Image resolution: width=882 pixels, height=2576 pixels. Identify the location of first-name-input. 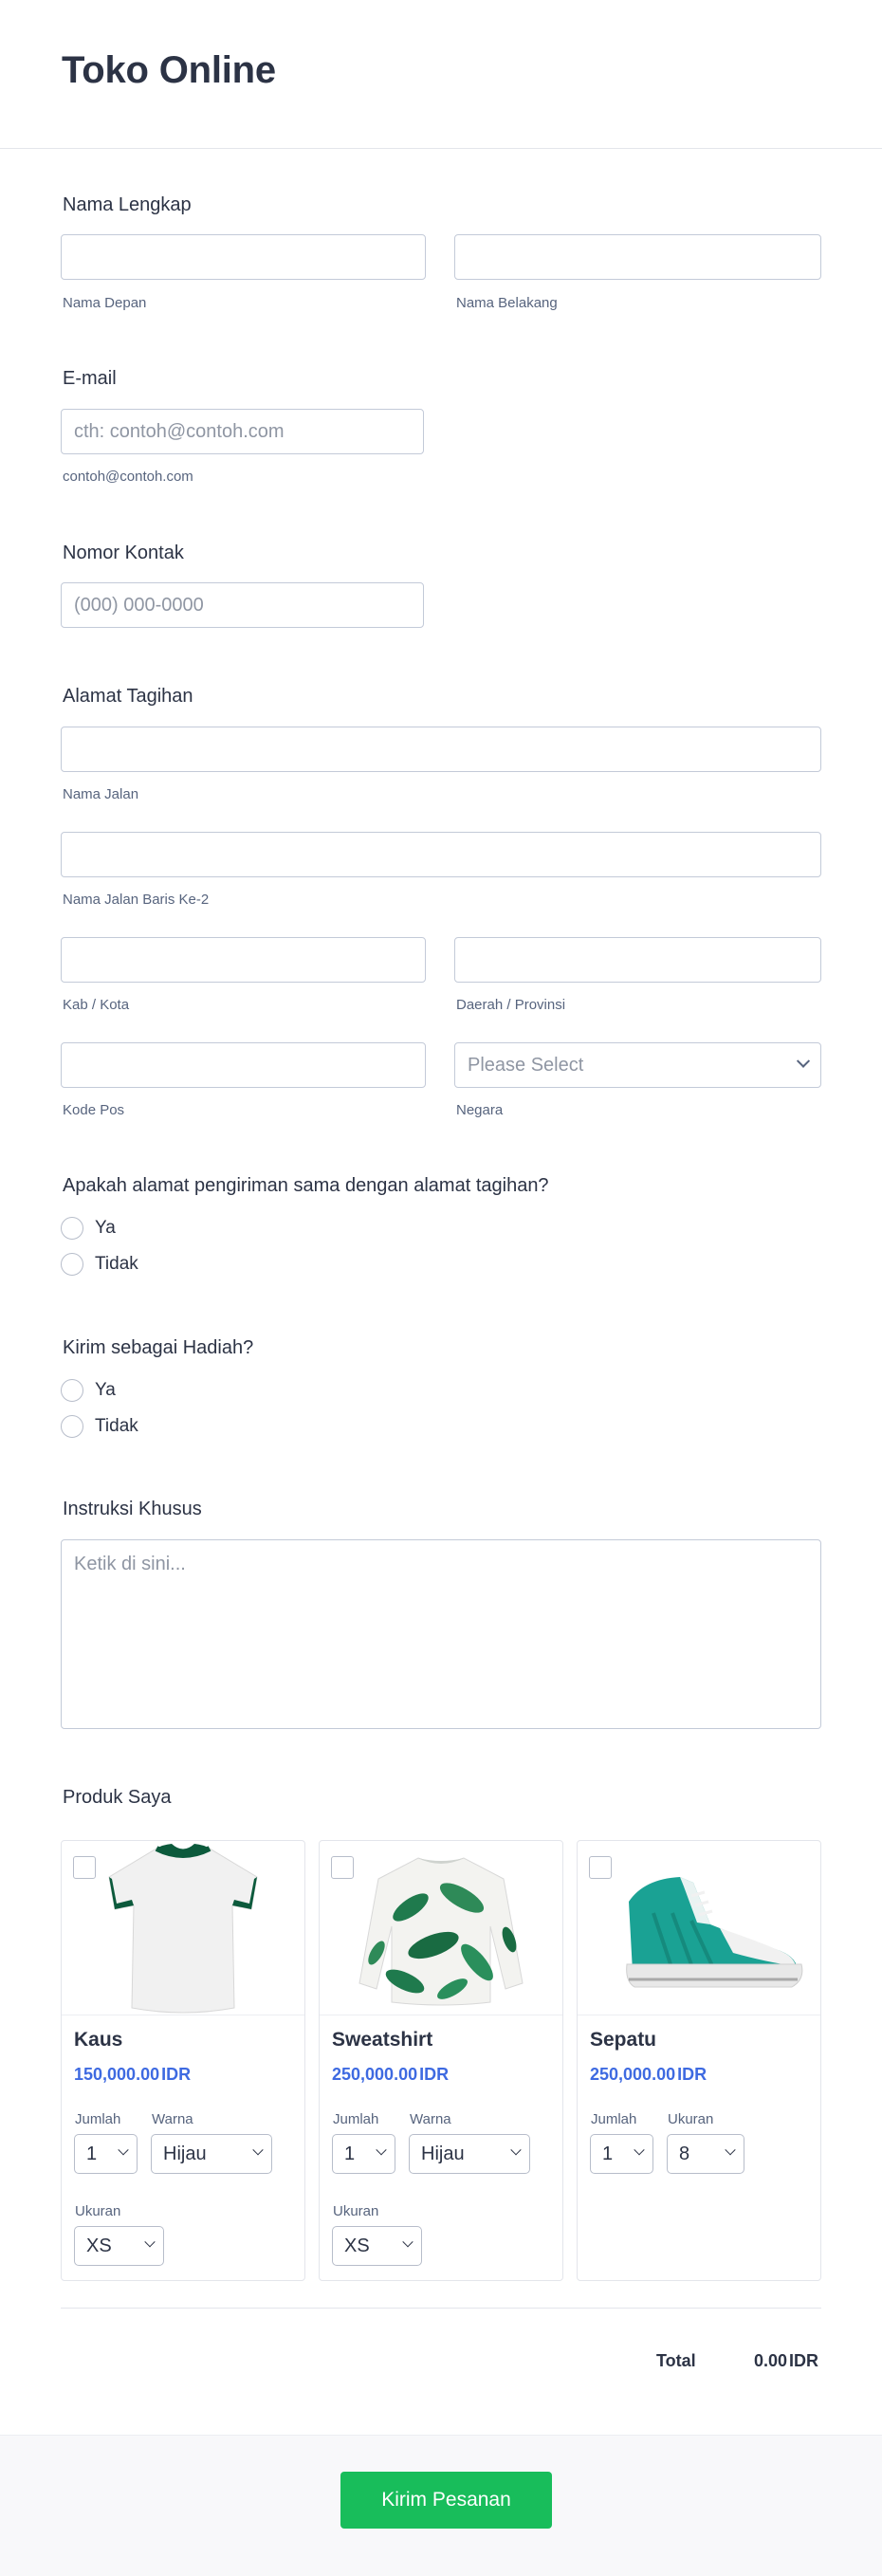
(243, 257).